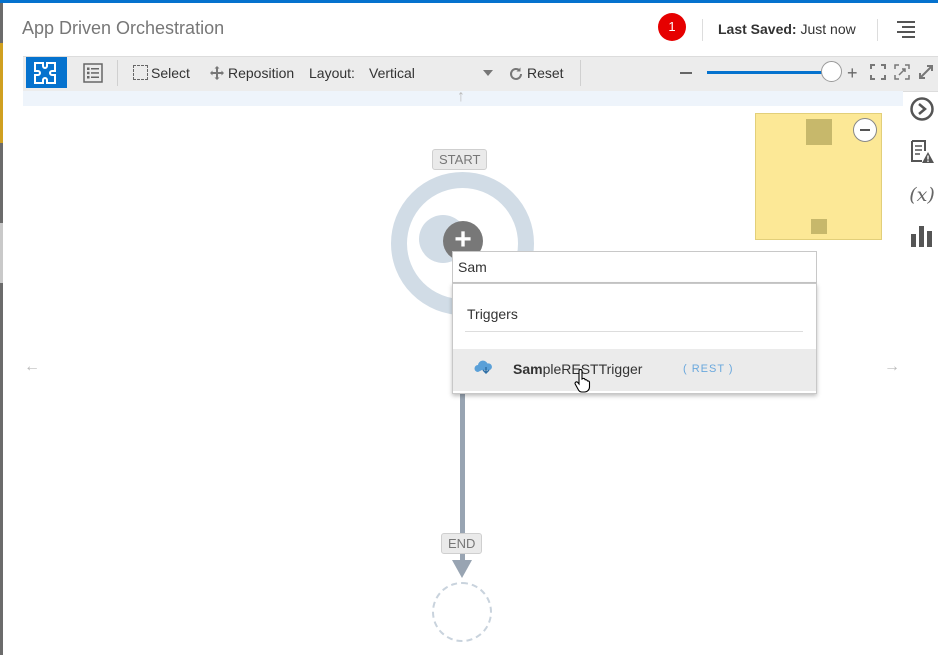  What do you see at coordinates (483, 367) in the screenshot?
I see `rest-adapter-icon` at bounding box center [483, 367].